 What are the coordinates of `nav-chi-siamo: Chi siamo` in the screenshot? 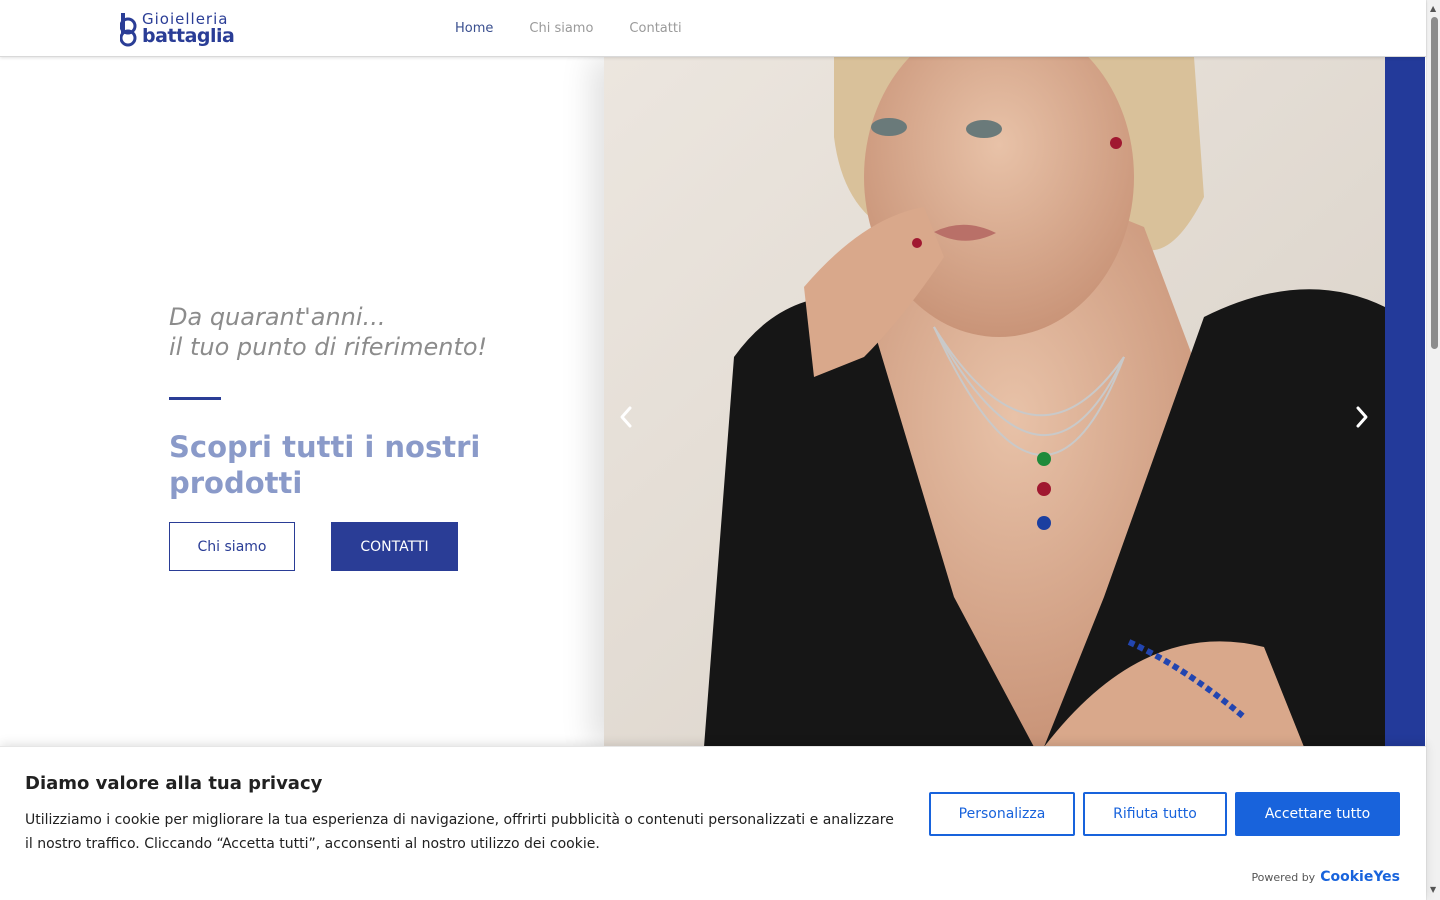 It's located at (561, 28).